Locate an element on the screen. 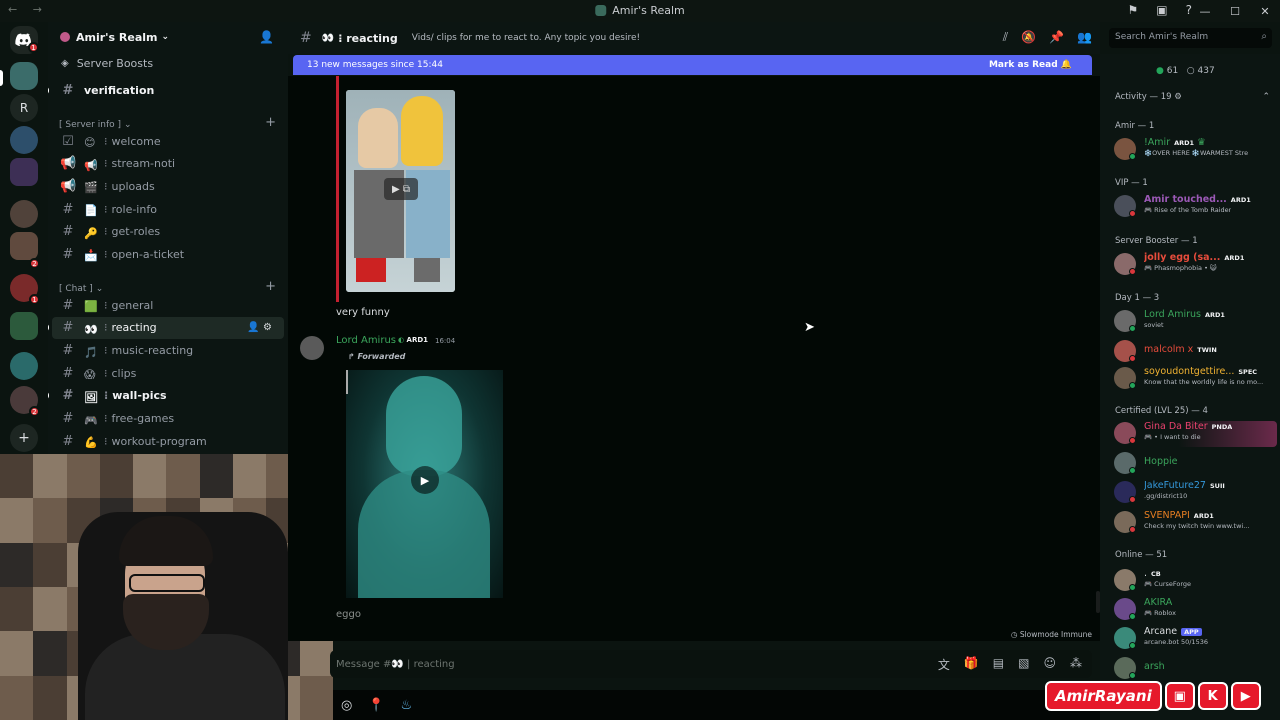  history-nav: ← → is located at coordinates (28, 9).